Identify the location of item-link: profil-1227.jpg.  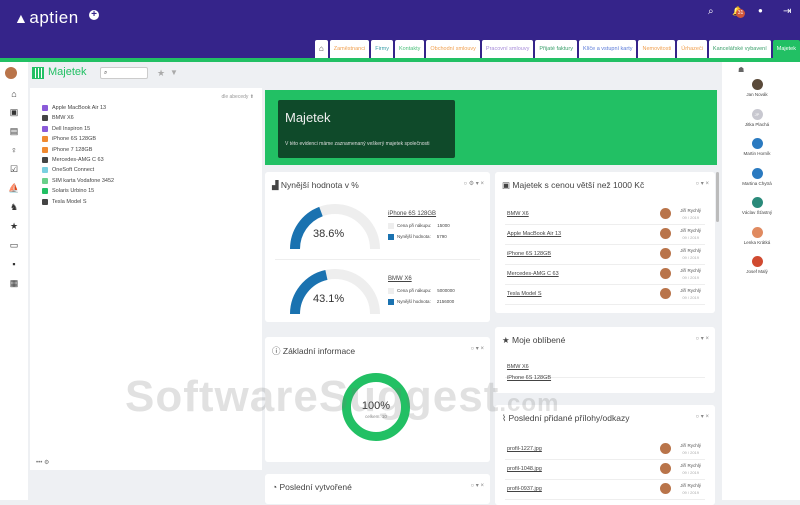
(524, 449).